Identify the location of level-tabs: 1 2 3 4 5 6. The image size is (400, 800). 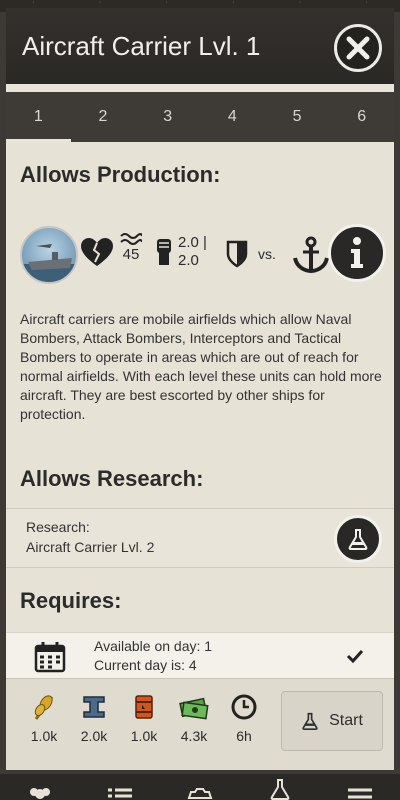
(200, 117).